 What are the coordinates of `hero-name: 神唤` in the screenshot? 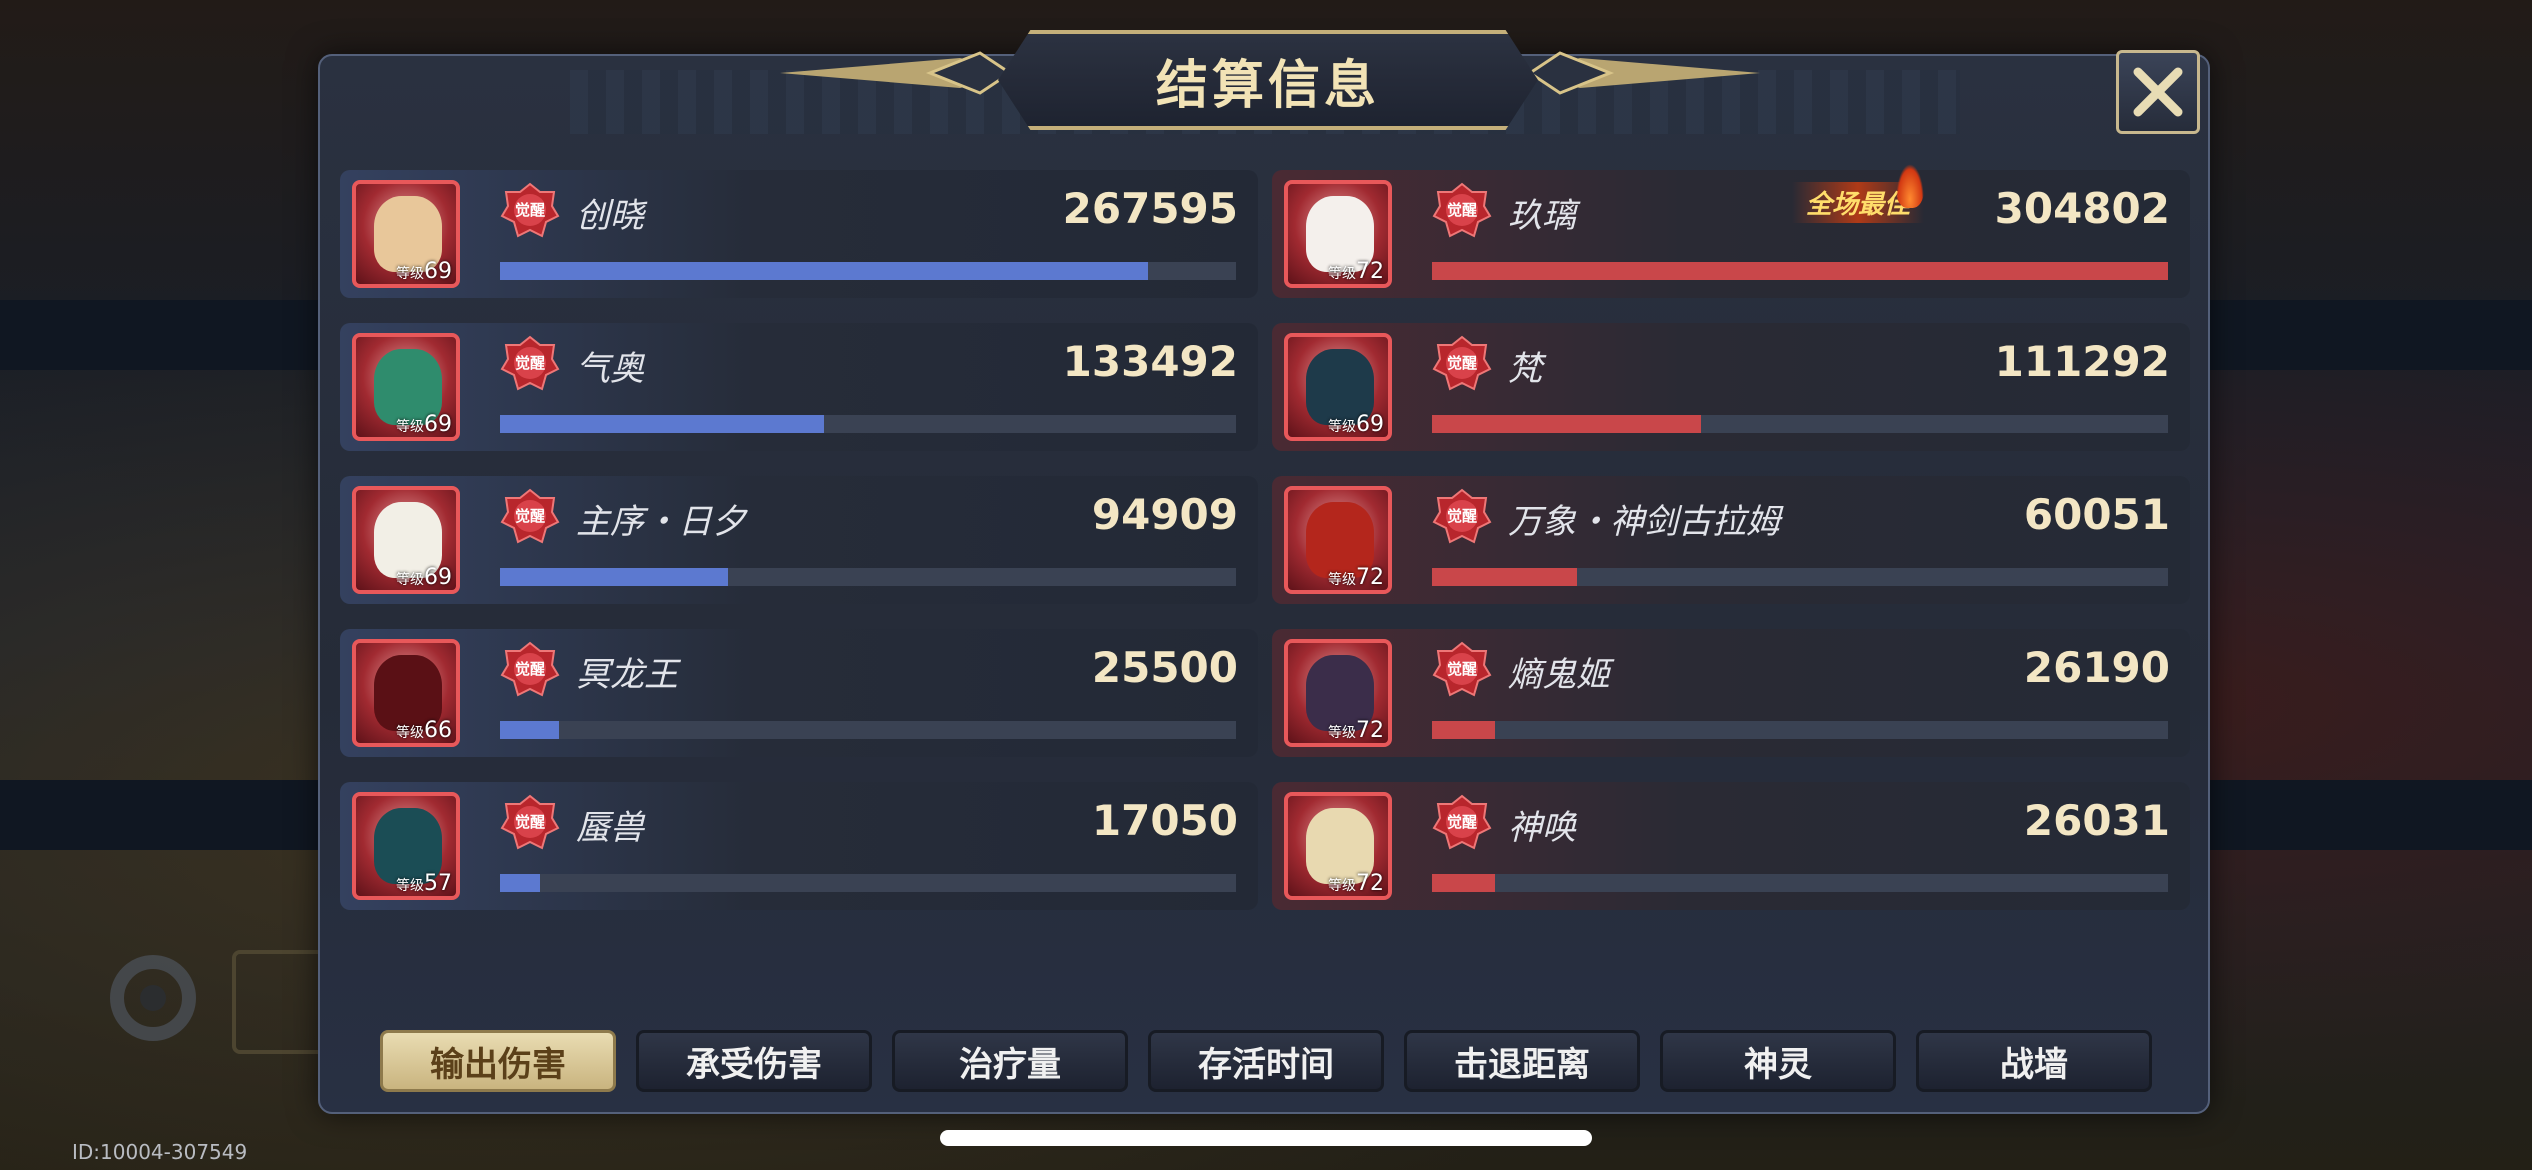 It's located at (1542, 828).